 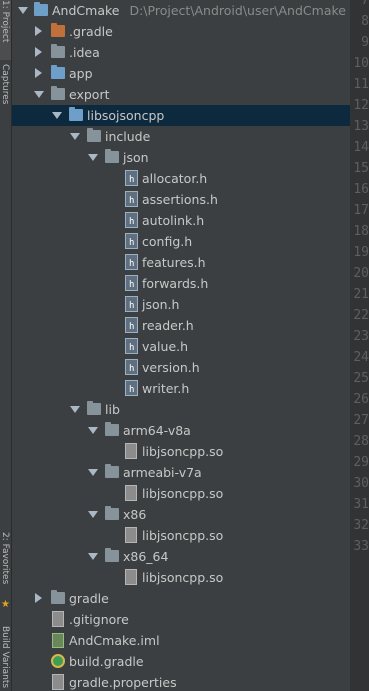 I want to click on tree-item-label: assertions.h, so click(x=180, y=199).